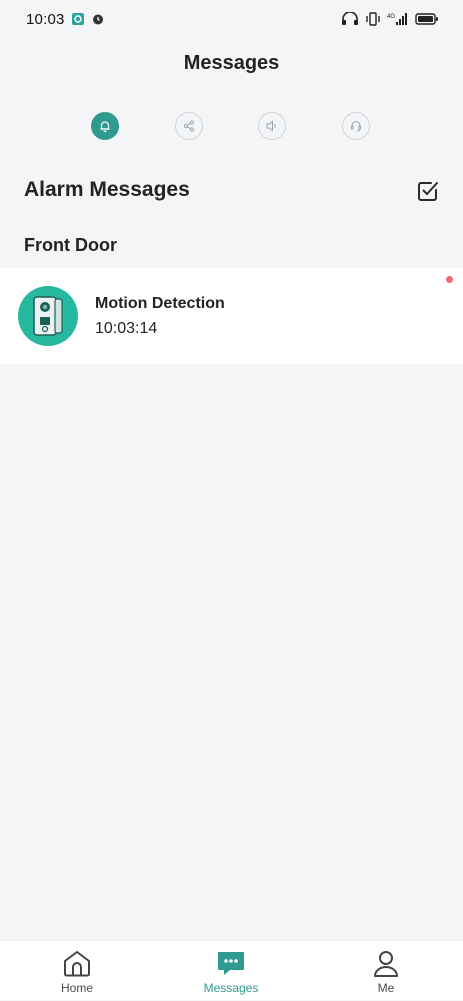 The image size is (463, 1001). Describe the element at coordinates (45, 19) in the screenshot. I see `status-time: 10:03` at that location.